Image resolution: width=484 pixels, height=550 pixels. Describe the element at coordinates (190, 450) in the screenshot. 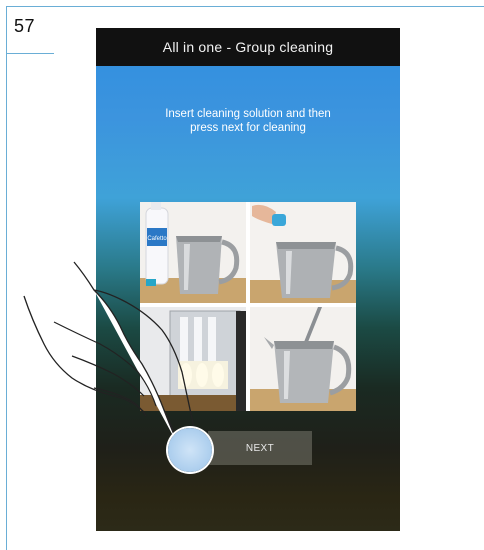

I see `tap-indicator-icon` at that location.